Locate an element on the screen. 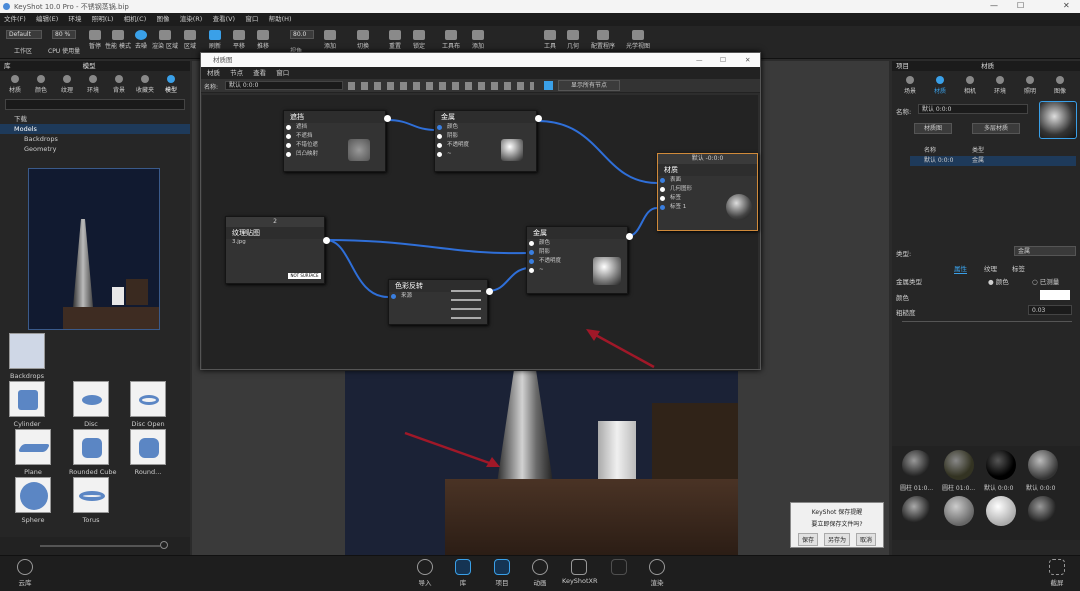  menu-file: 文件(F) is located at coordinates (15, 19).